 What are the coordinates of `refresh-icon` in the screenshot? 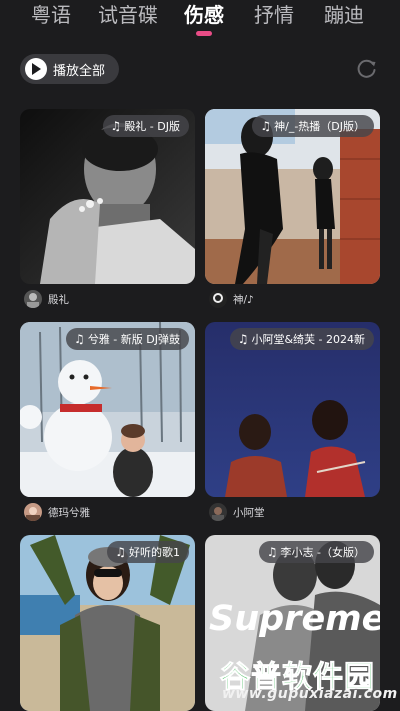 It's located at (367, 69).